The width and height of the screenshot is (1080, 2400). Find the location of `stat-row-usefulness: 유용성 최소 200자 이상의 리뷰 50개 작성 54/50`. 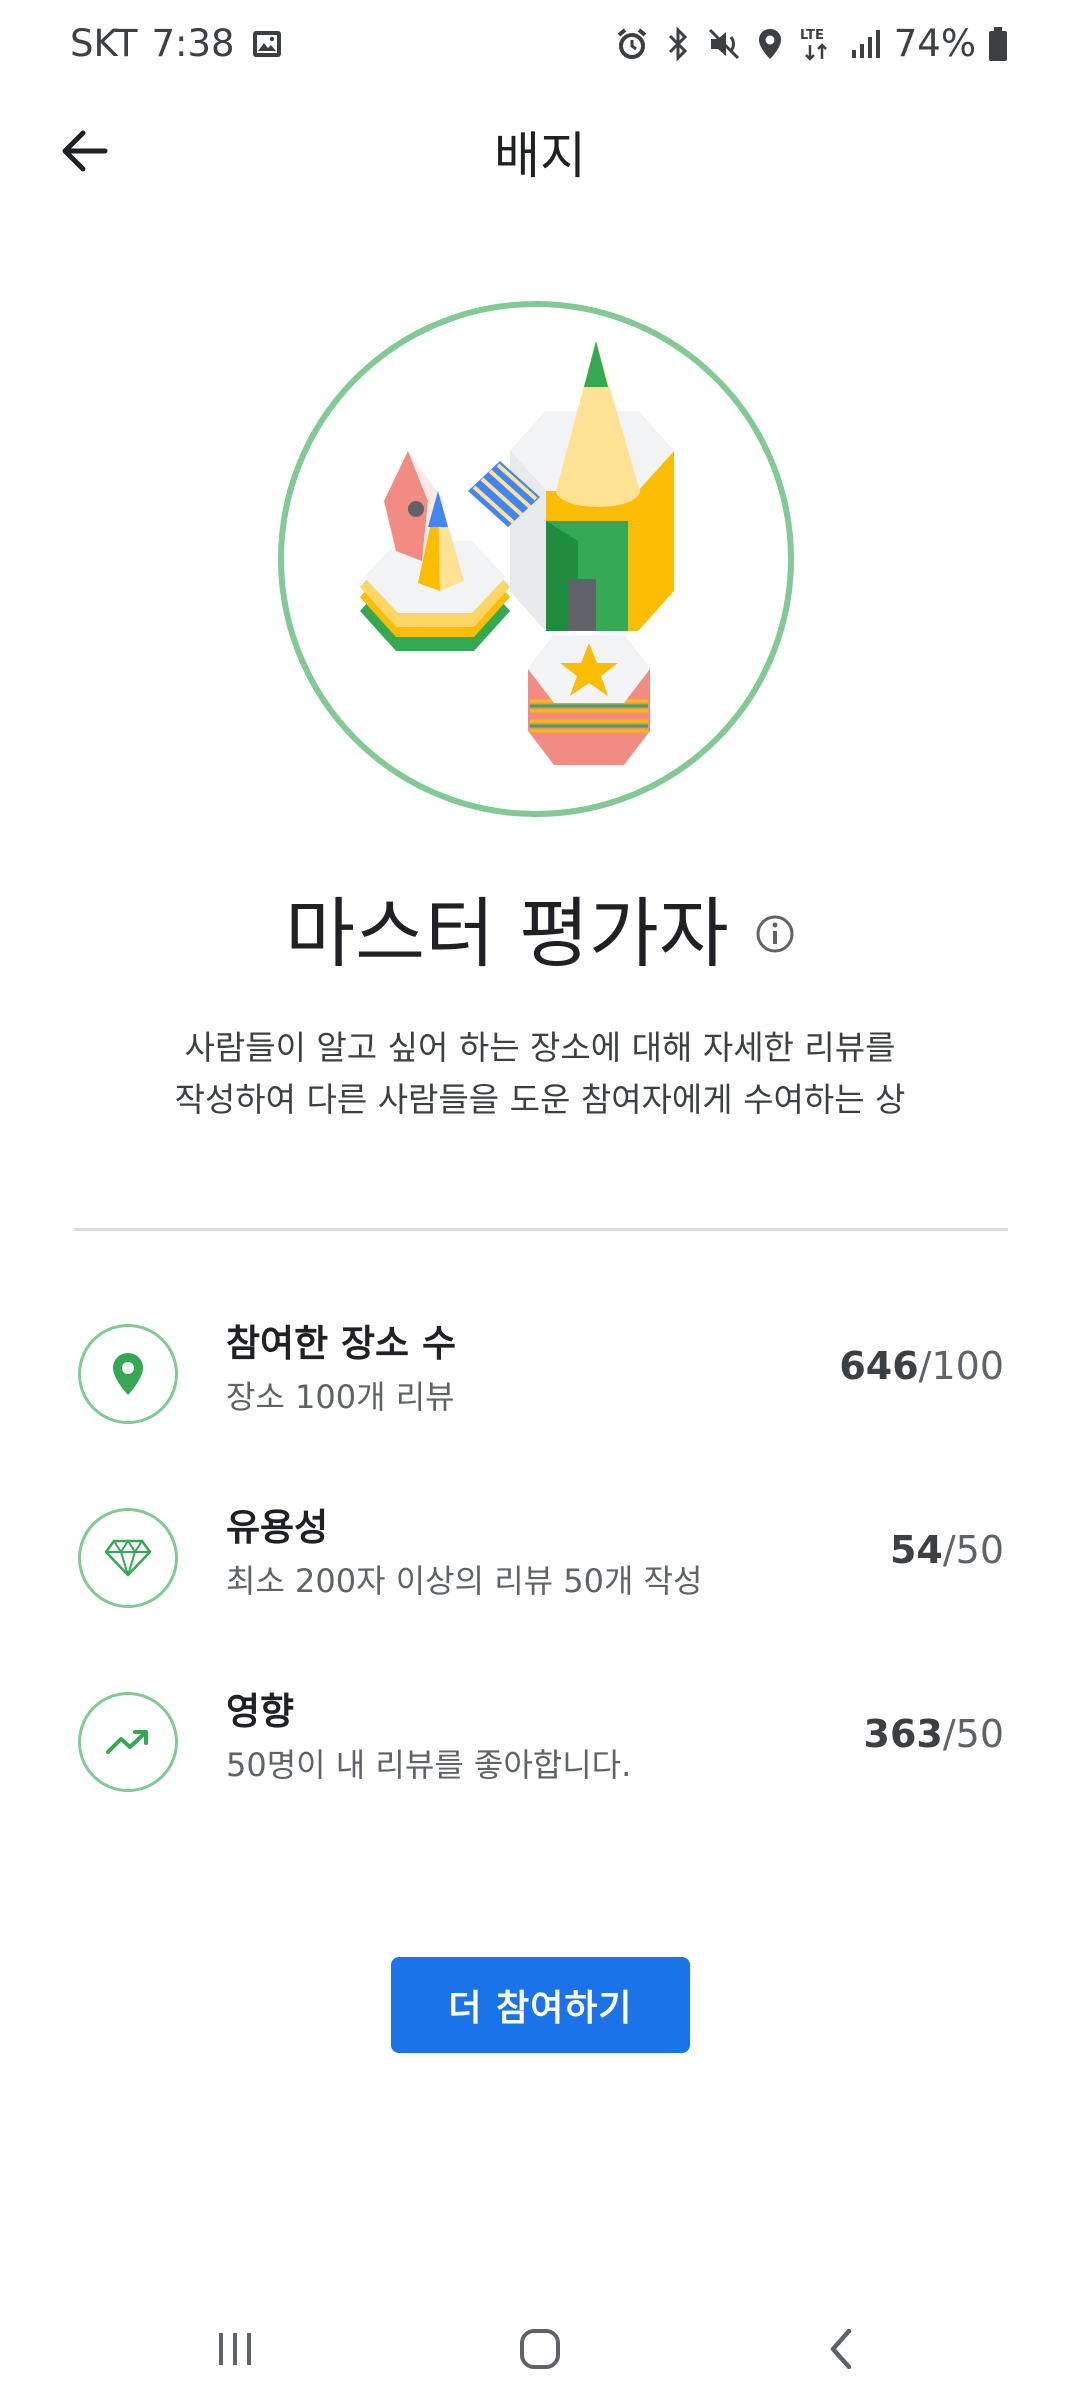

stat-row-usefulness: 유용성 최소 200자 이상의 리뷰 50개 작성 54/50 is located at coordinates (541, 1562).